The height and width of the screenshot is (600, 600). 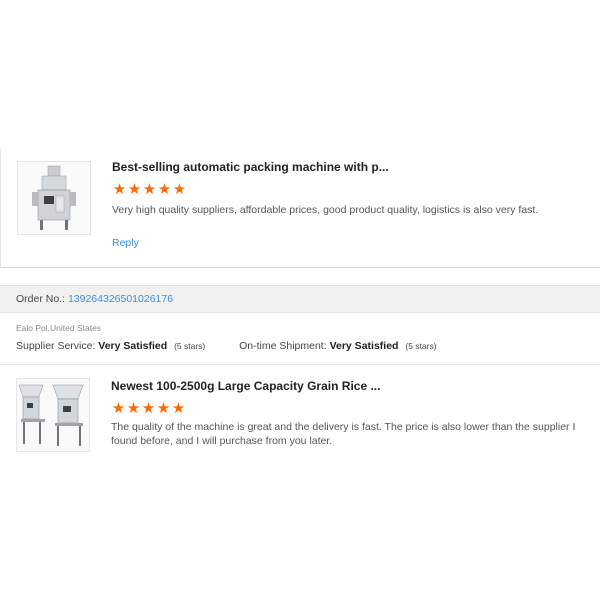 What do you see at coordinates (133, 346) in the screenshot?
I see `supplier-service-value: Very Satisfied` at bounding box center [133, 346].